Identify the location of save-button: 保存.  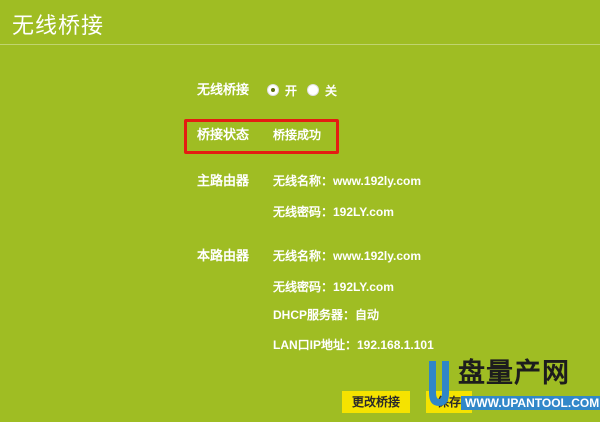
(449, 402).